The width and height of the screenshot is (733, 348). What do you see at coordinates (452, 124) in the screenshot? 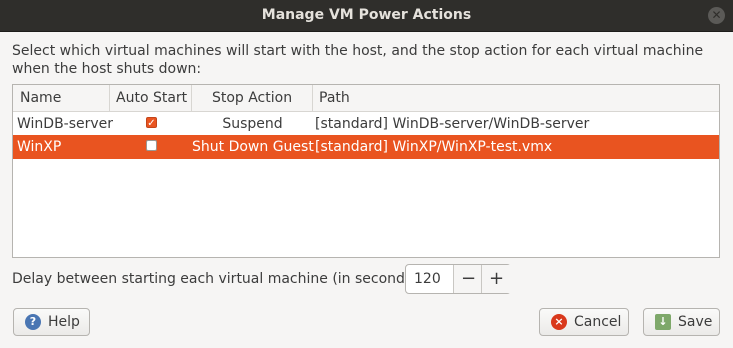
I see `vm-path: [standard] WinDB-server/WinDB-server` at bounding box center [452, 124].